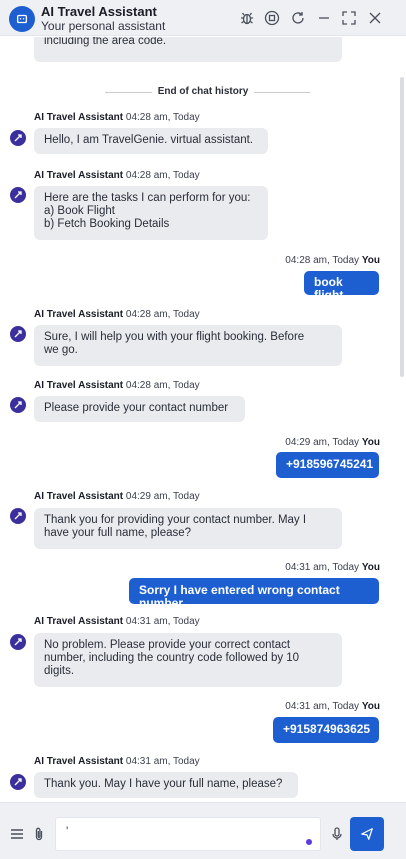 The image size is (406, 859). Describe the element at coordinates (188, 49) in the screenshot. I see `previous-message-bubble: including the area code.` at that location.